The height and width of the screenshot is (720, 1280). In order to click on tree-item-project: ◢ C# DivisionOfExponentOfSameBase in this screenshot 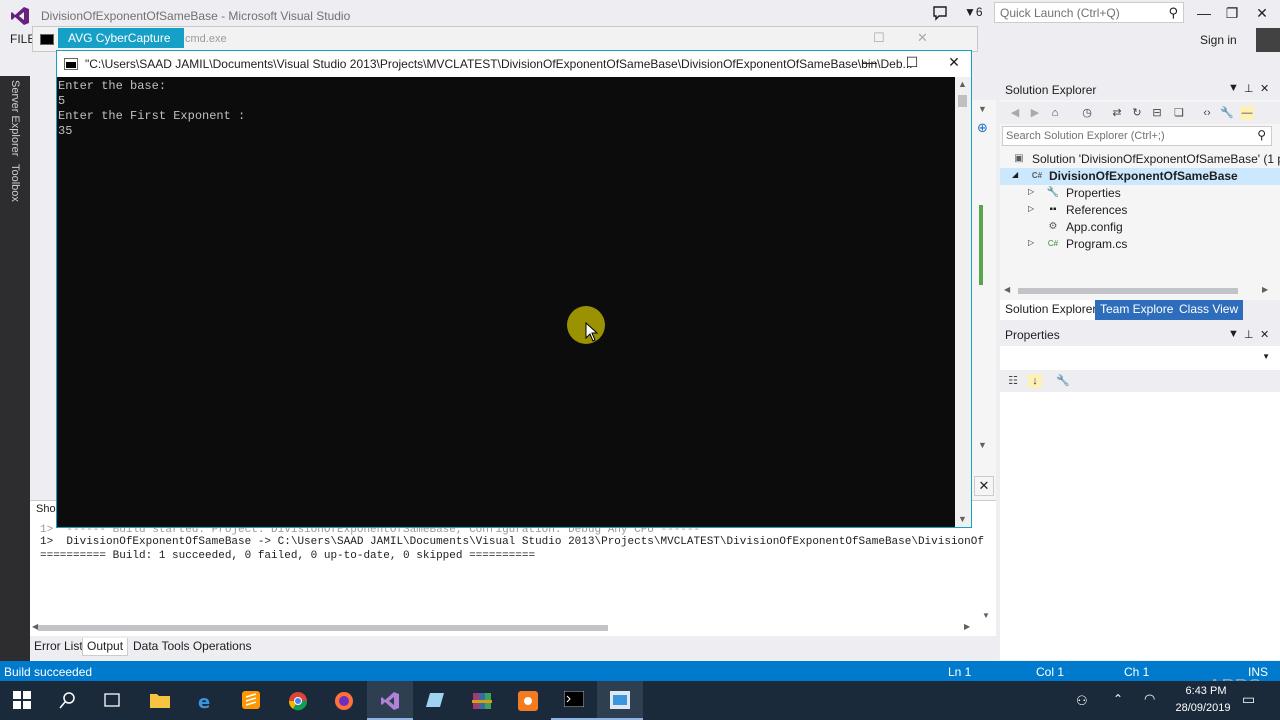, I will do `click(1140, 176)`.